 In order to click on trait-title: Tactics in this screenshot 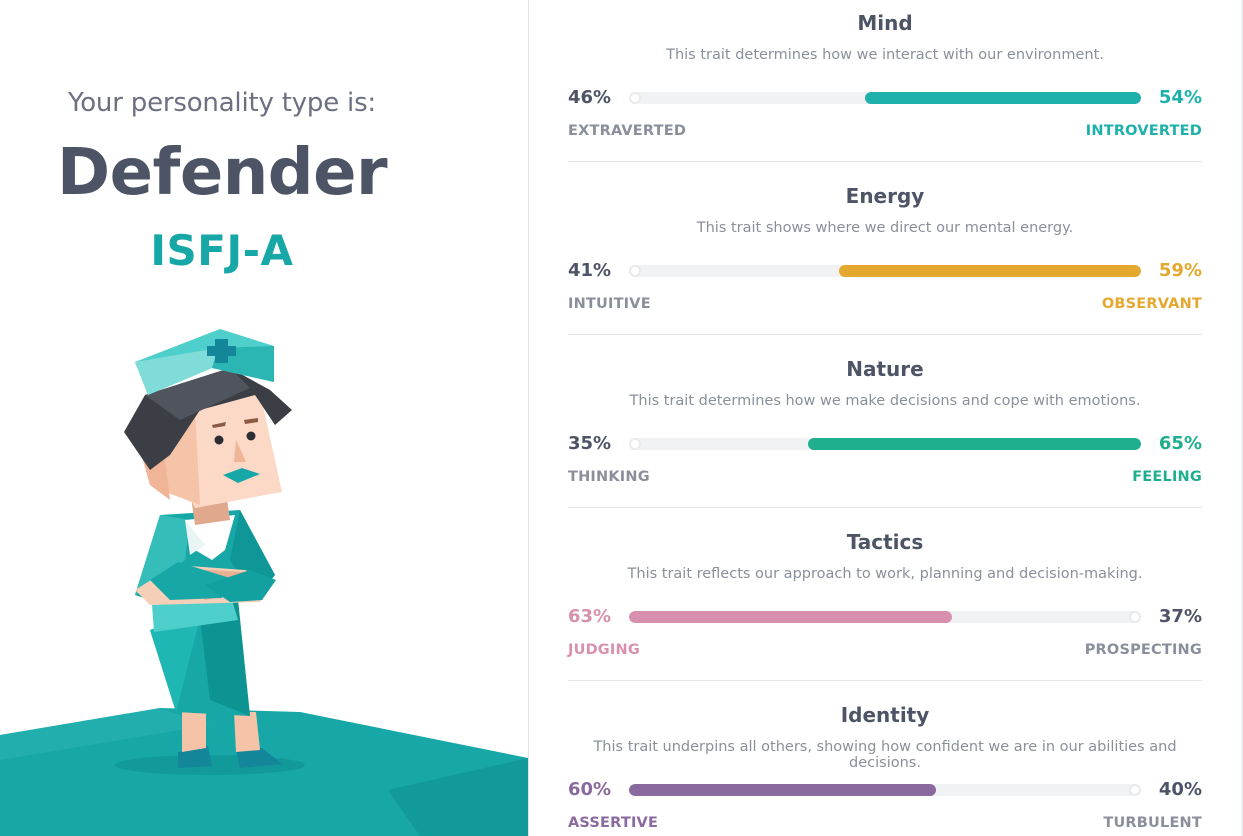, I will do `click(885, 542)`.